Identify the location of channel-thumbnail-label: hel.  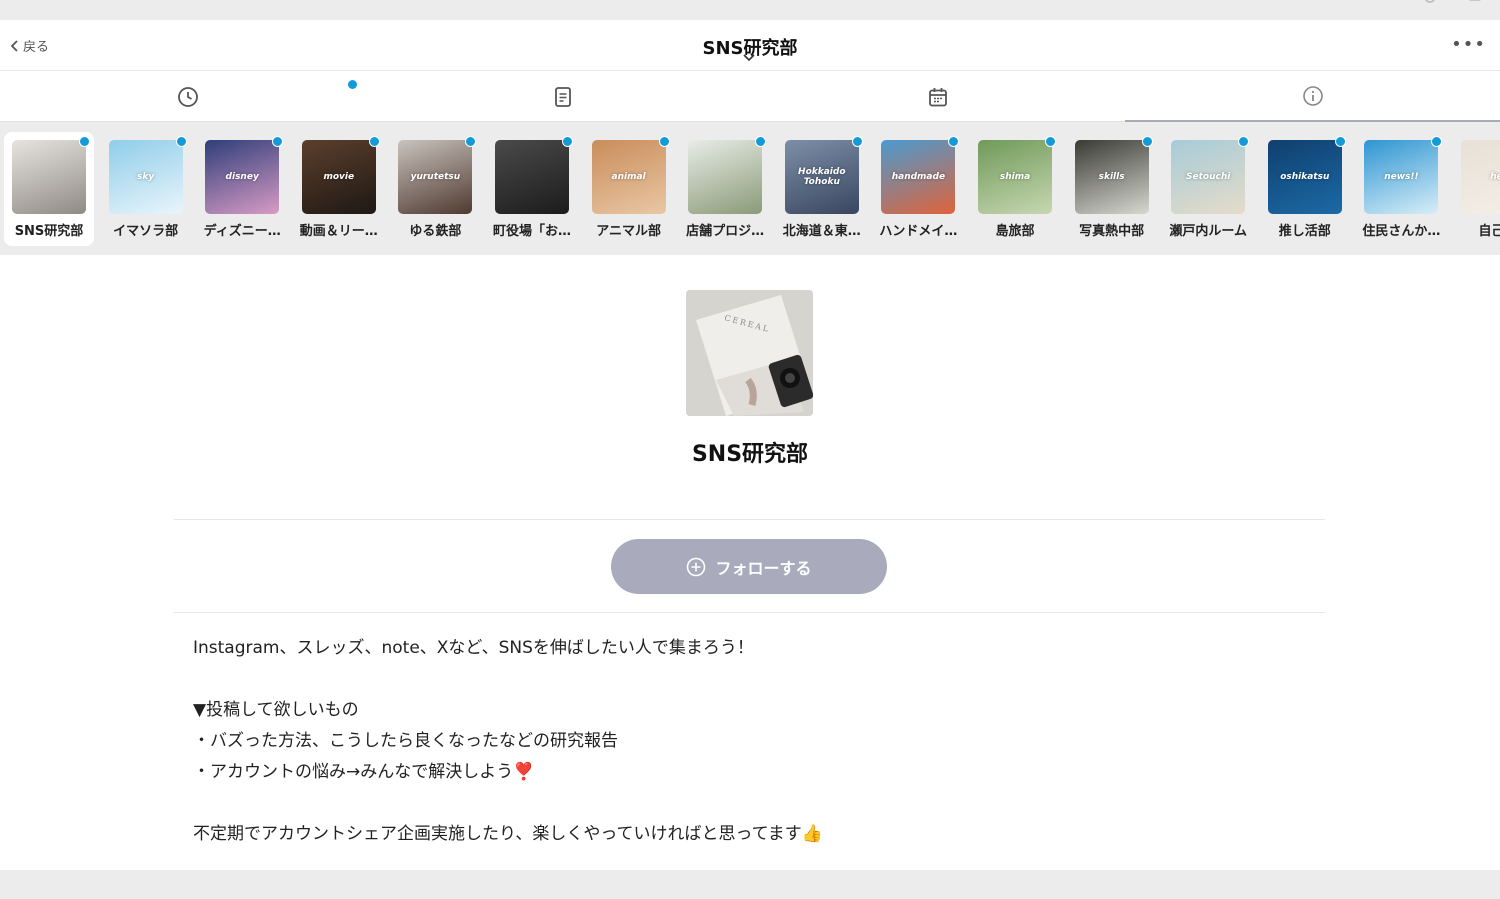
(1495, 177).